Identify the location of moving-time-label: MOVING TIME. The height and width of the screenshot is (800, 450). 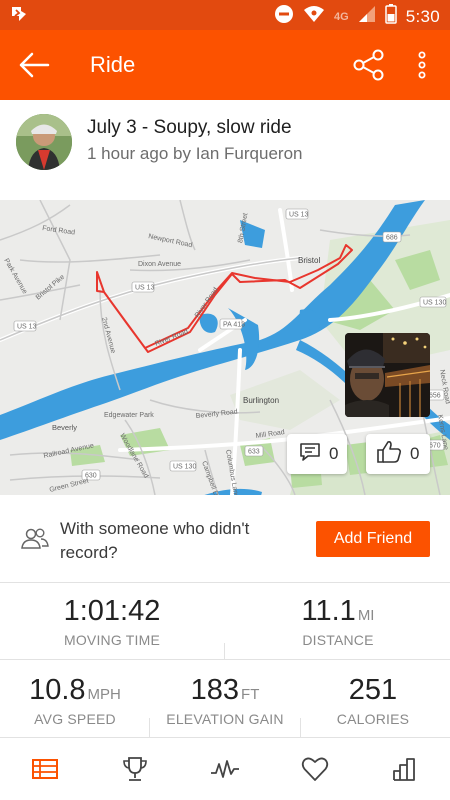
(112, 640).